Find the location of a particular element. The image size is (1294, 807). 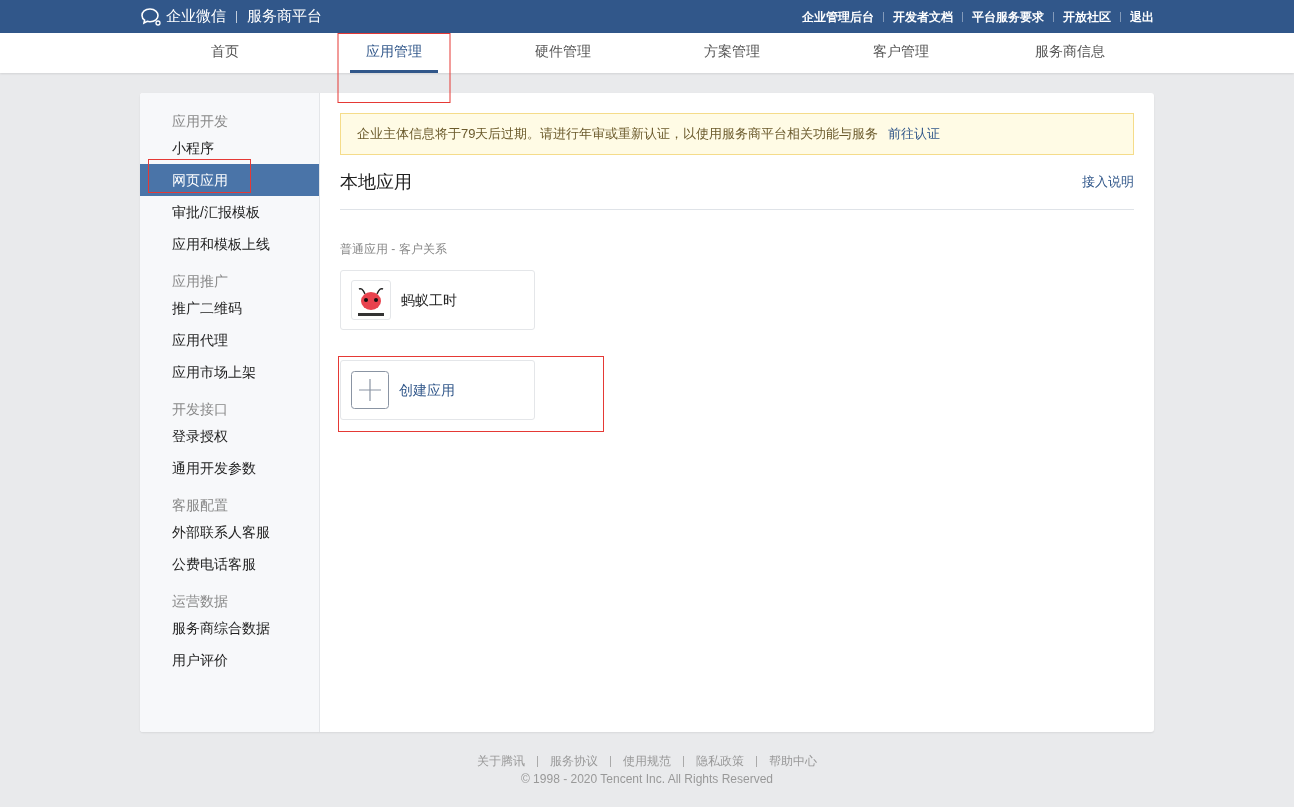

create-app-label: 创建应用 is located at coordinates (427, 390).